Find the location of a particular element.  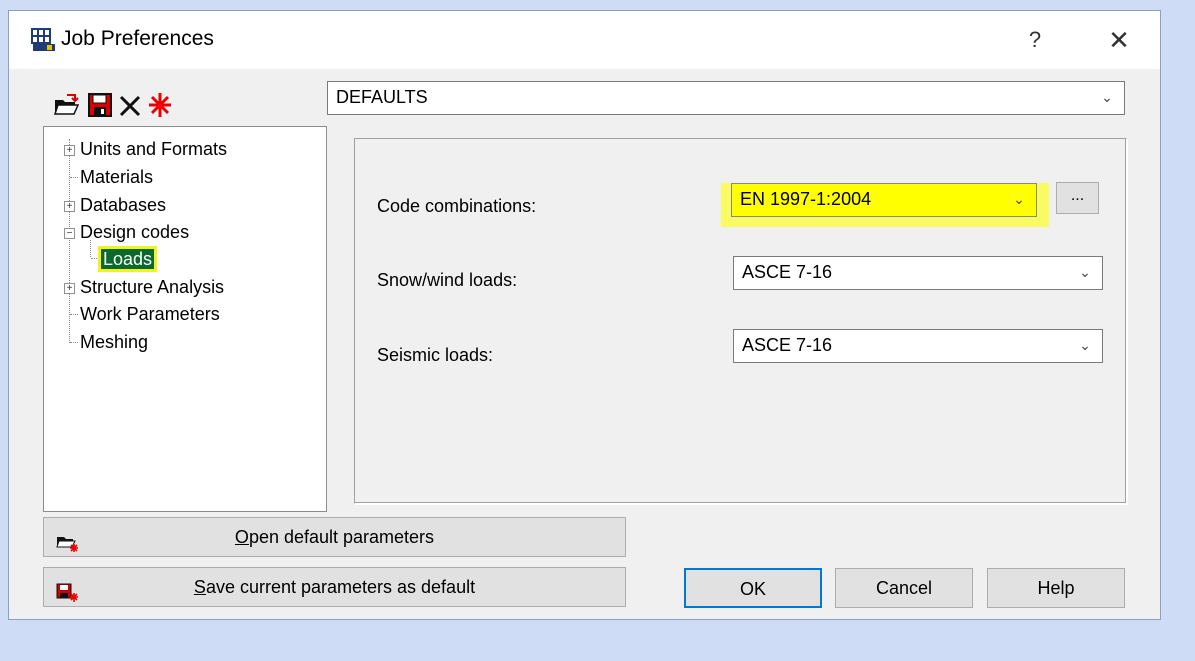

seismic-loads-value: ASCE 7-16 is located at coordinates (787, 345).